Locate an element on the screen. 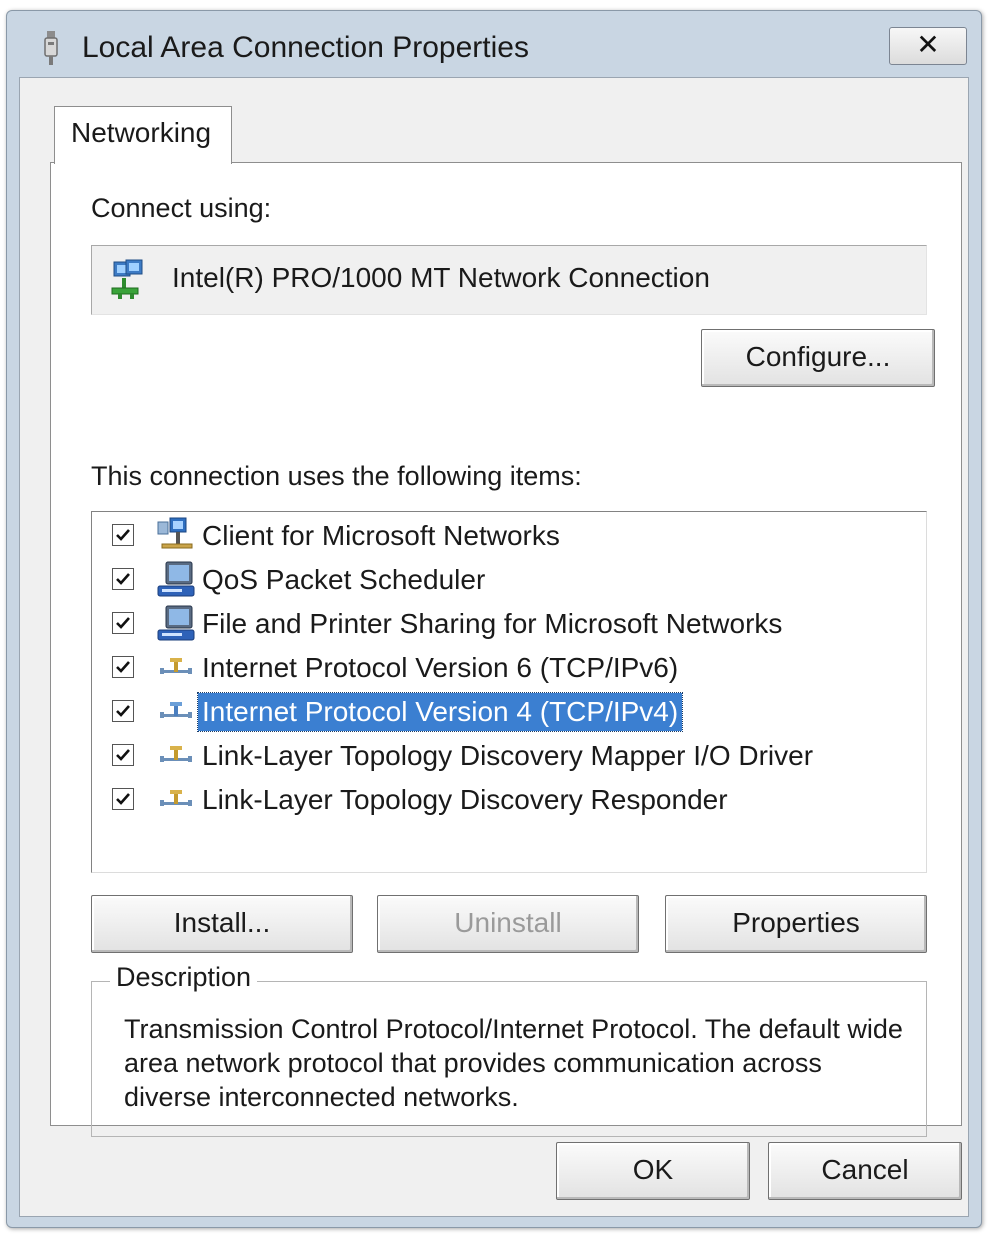  list-item: Client for Microsoft Networks is located at coordinates (492, 538).